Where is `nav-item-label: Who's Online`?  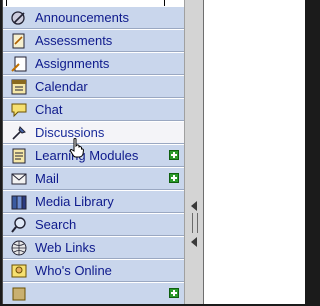 nav-item-label: Who's Online is located at coordinates (73, 270).